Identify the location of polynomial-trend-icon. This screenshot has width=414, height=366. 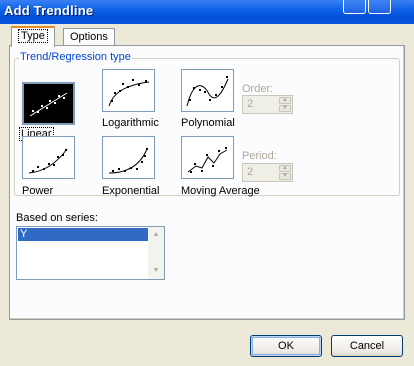
(207, 91).